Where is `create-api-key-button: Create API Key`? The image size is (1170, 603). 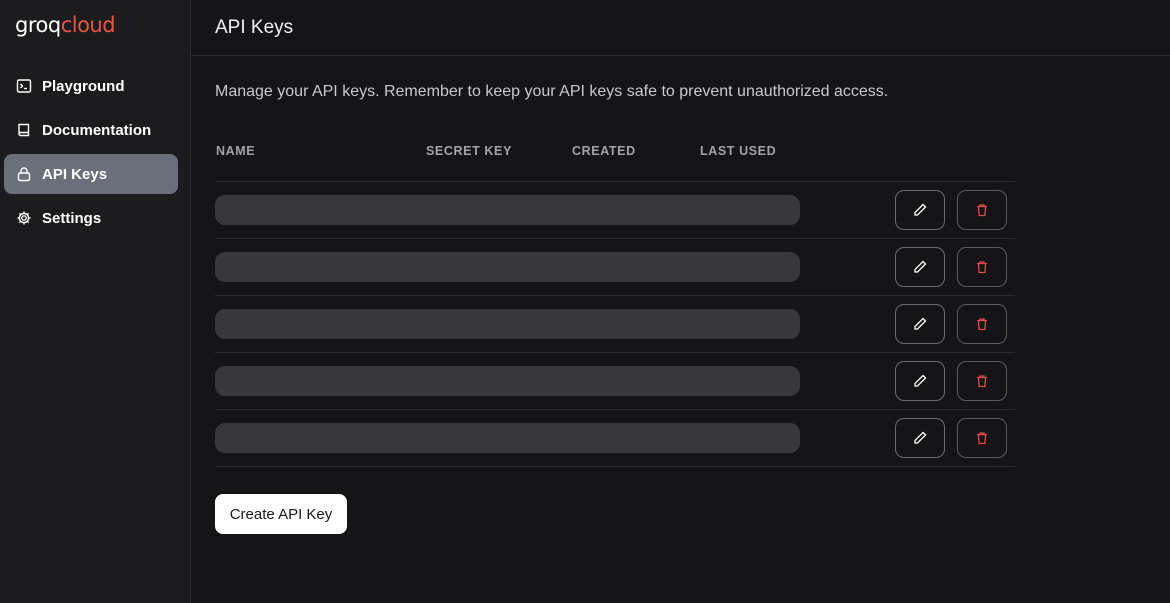 create-api-key-button: Create API Key is located at coordinates (281, 514).